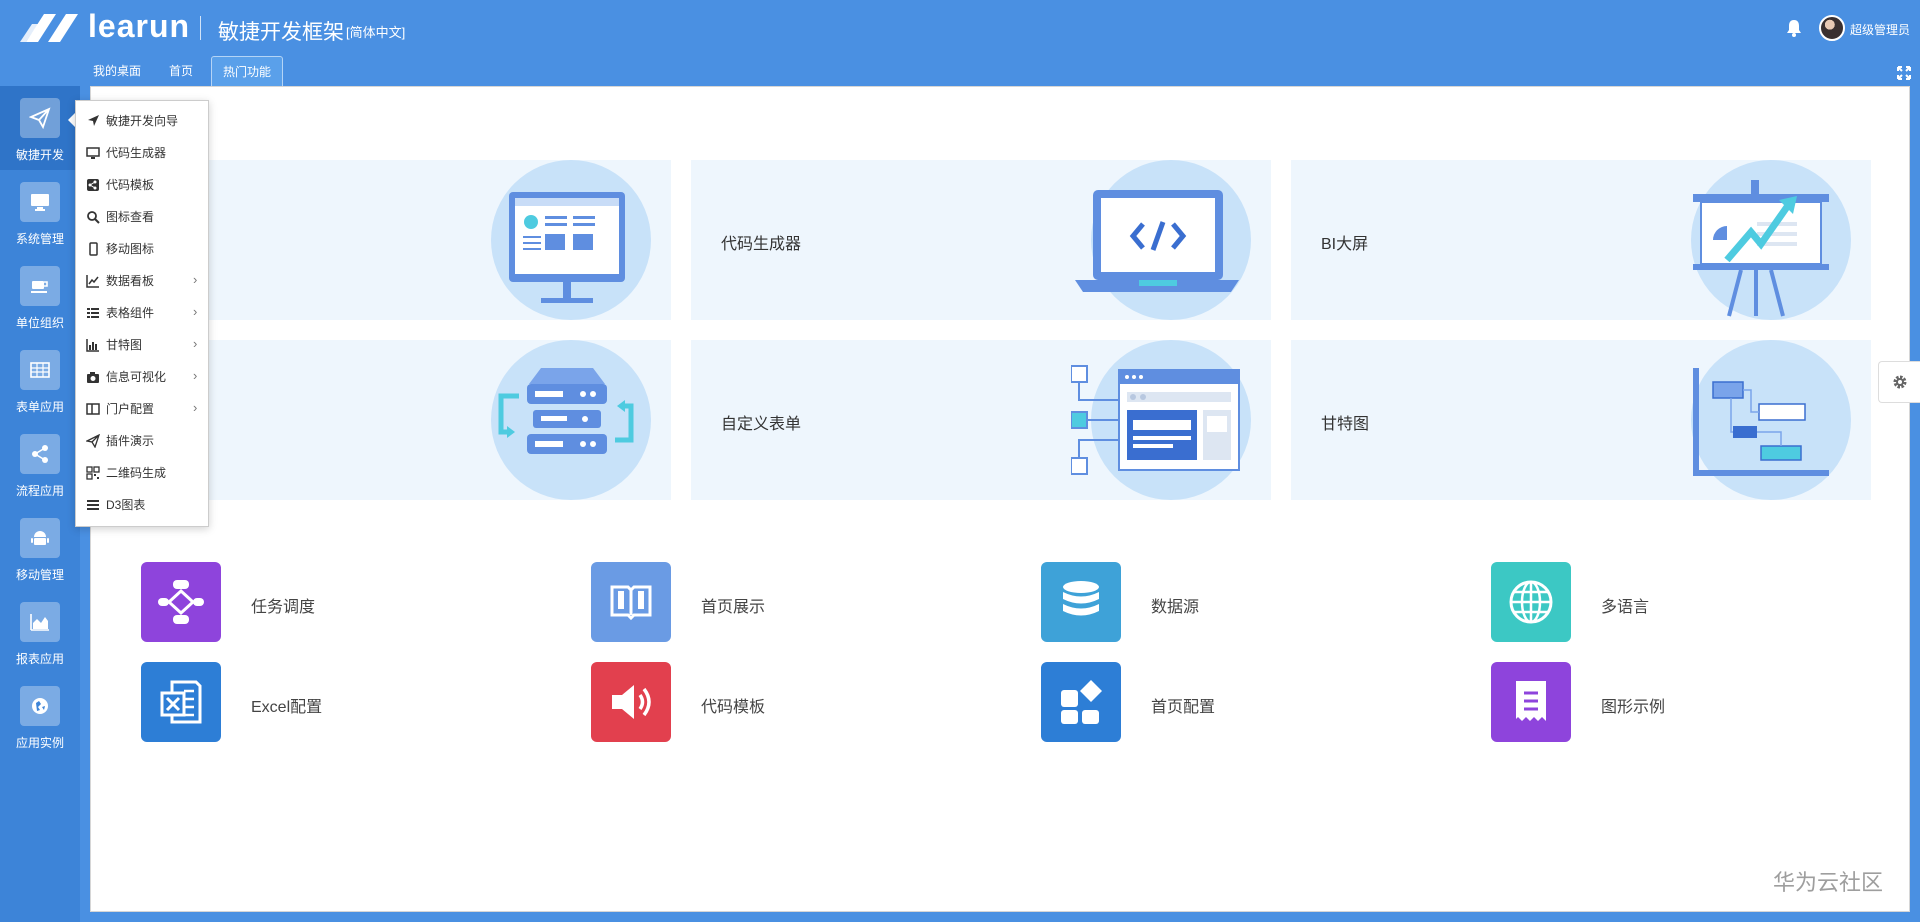 This screenshot has height=922, width=1920. What do you see at coordinates (92, 345) in the screenshot?
I see `bar-chart-icon` at bounding box center [92, 345].